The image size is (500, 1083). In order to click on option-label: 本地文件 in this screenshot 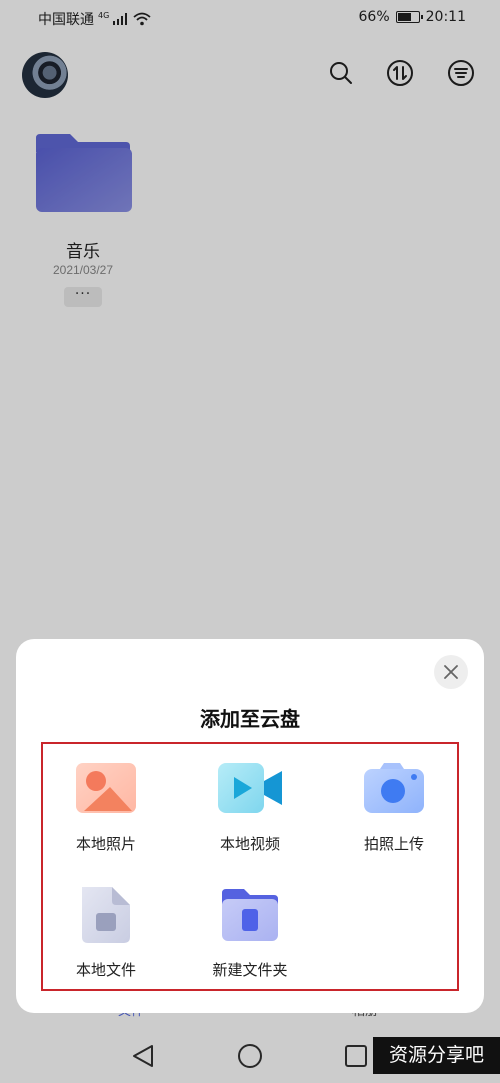, I will do `click(105, 970)`.